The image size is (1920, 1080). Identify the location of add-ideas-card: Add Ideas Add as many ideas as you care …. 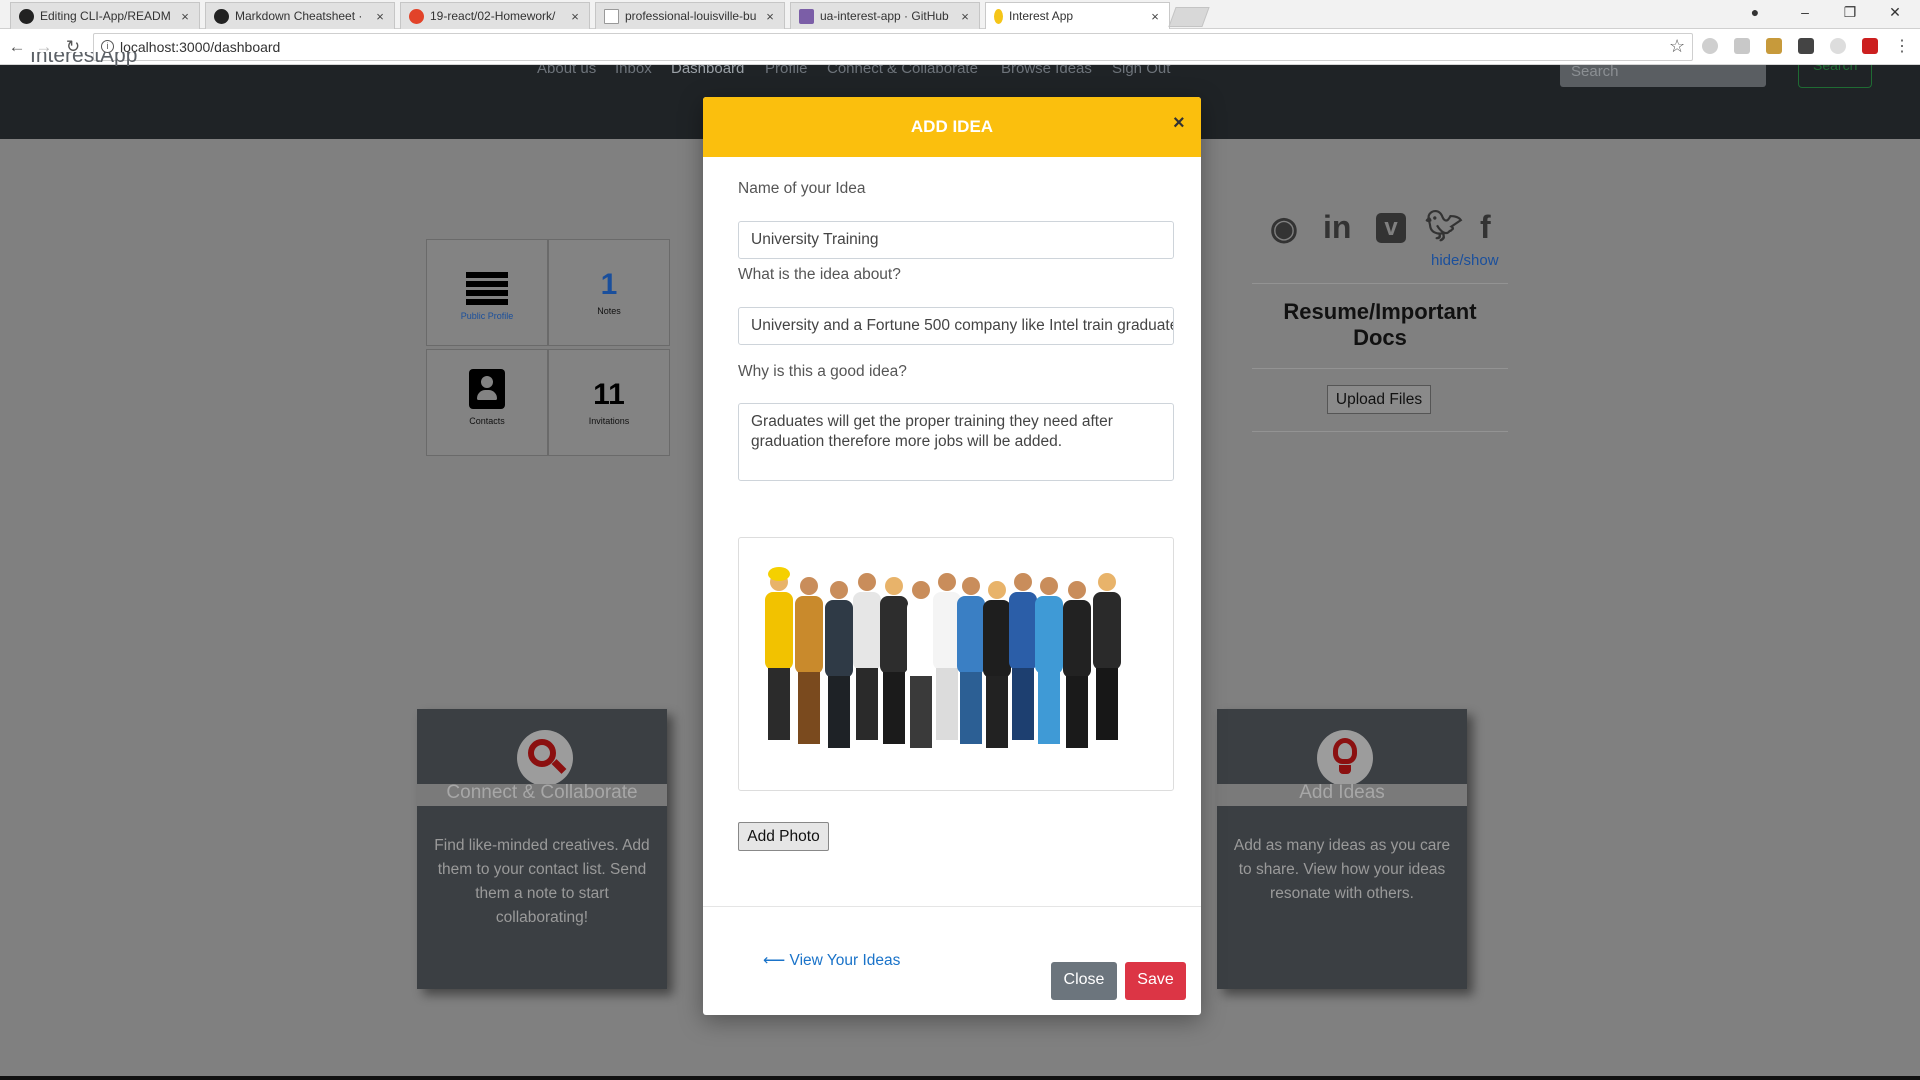
(1342, 849).